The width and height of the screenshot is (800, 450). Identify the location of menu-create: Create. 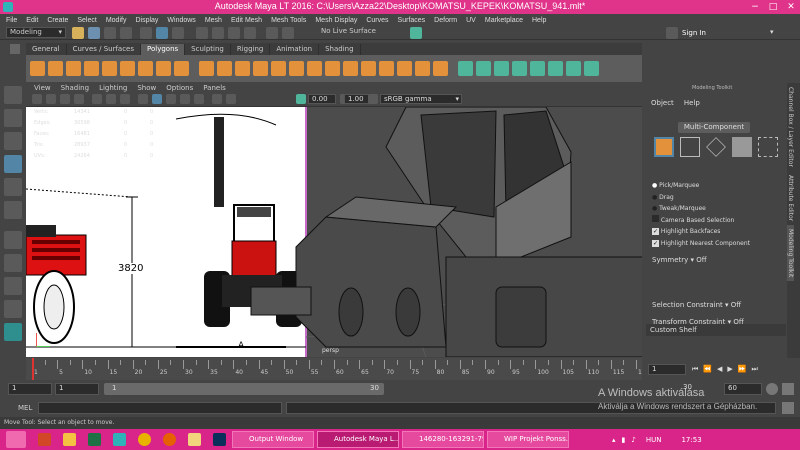
(57, 20).